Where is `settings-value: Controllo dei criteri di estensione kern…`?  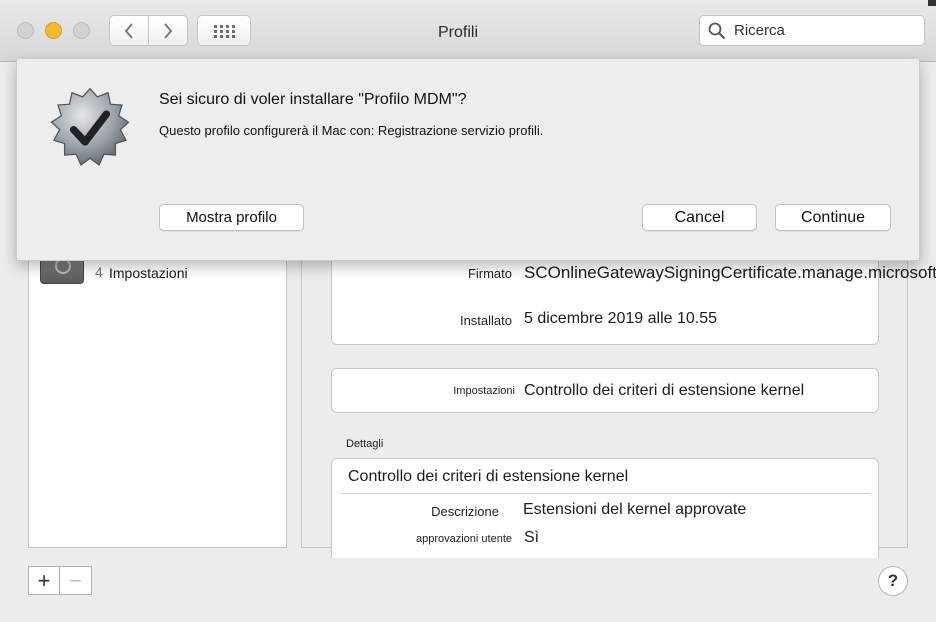 settings-value: Controllo dei criteri di estensione kern… is located at coordinates (664, 390).